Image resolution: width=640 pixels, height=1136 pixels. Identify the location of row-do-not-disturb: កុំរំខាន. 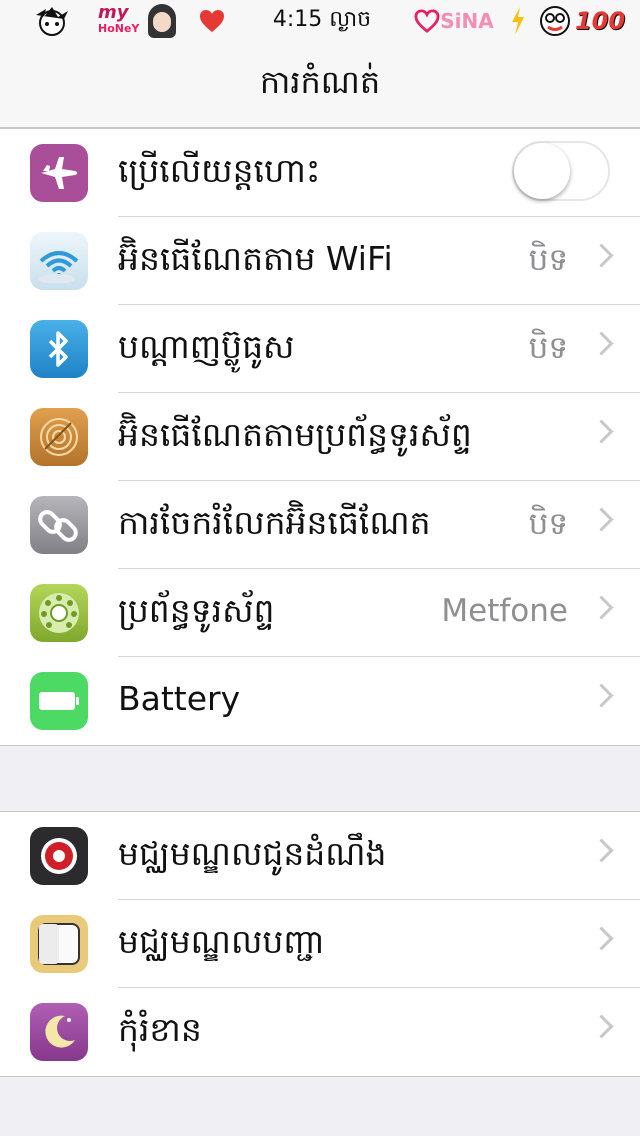
(320, 1032).